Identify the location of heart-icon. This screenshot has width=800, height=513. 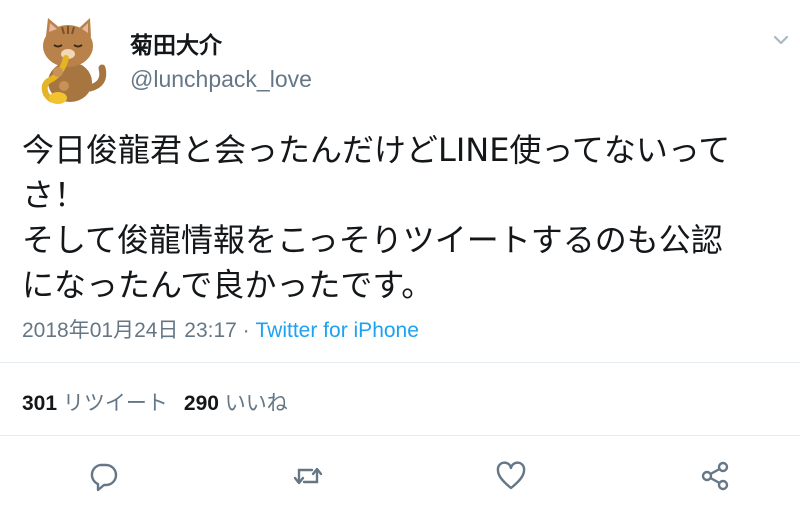
(511, 475).